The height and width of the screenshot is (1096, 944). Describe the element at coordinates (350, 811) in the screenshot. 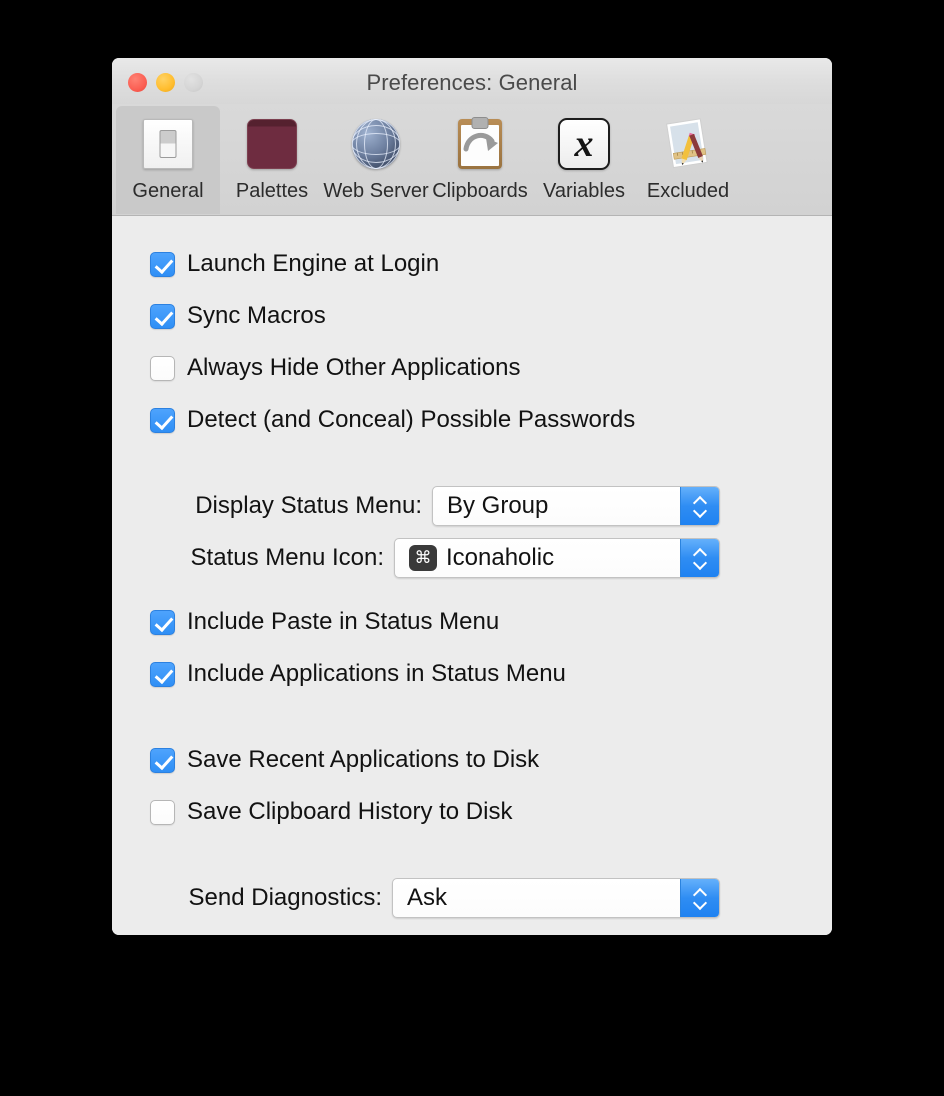

I see `checkbox-label: Save Clipboard History to Disk` at that location.